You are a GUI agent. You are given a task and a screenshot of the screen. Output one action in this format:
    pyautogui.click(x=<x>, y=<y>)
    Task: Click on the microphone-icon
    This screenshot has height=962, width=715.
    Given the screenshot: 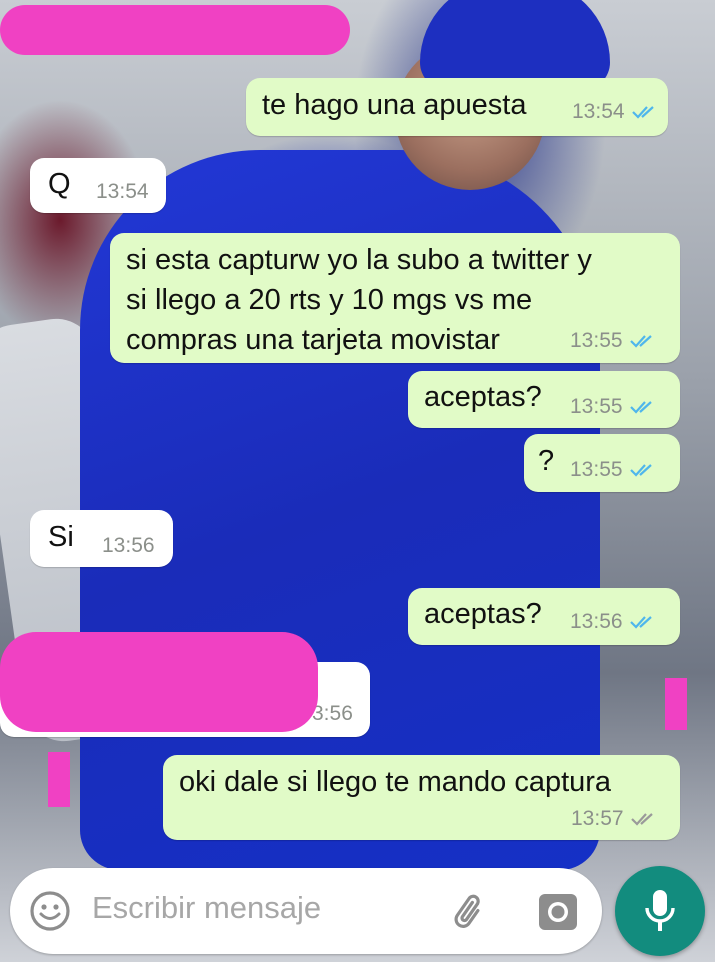 What is the action you would take?
    pyautogui.click(x=660, y=910)
    